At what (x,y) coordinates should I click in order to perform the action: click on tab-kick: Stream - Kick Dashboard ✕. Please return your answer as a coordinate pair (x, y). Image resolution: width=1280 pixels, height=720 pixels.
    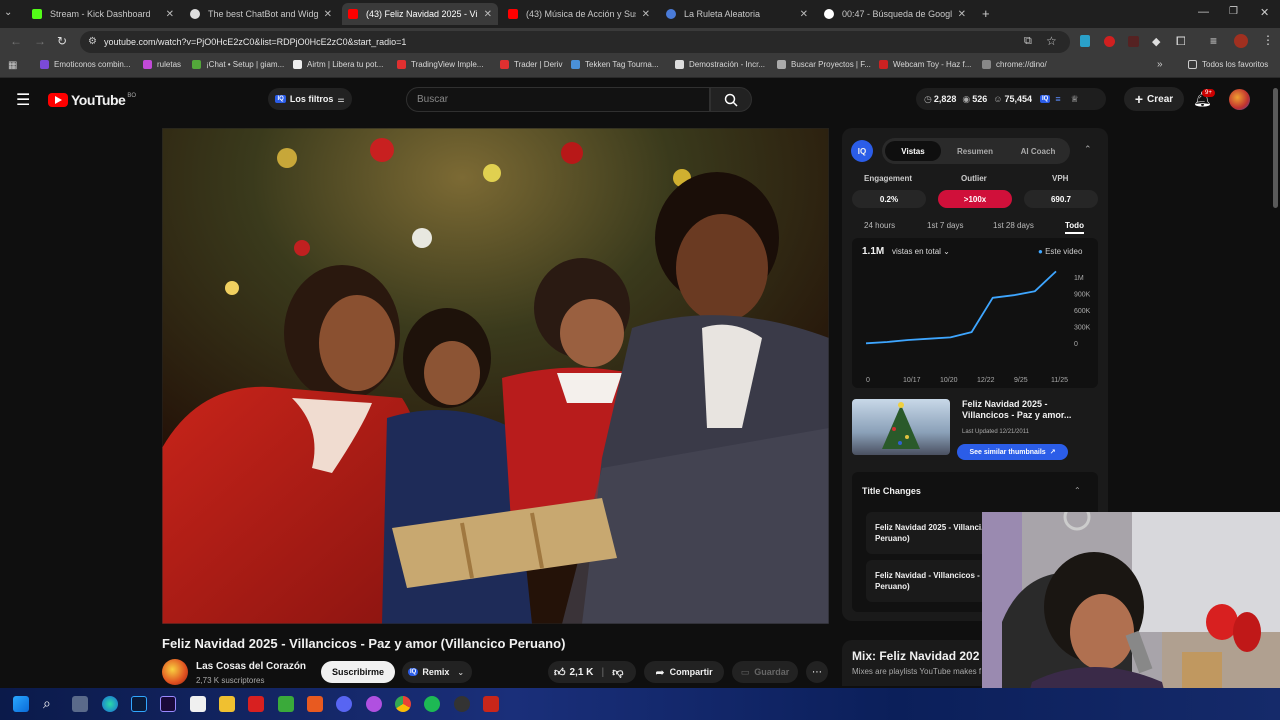
    Looking at the image, I should click on (103, 14).